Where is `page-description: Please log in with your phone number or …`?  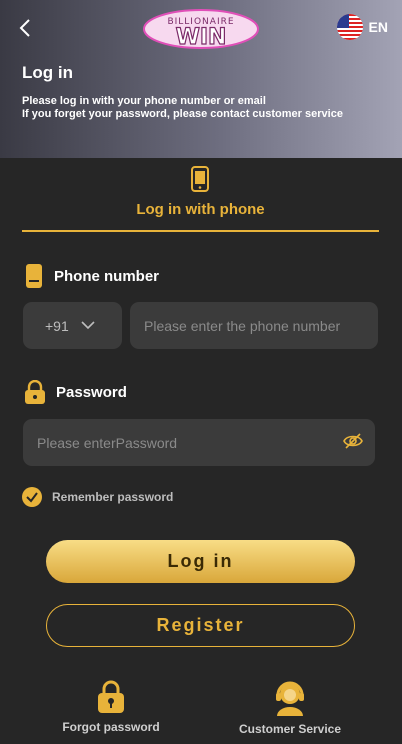 page-description: Please log in with your phone number or … is located at coordinates (182, 107).